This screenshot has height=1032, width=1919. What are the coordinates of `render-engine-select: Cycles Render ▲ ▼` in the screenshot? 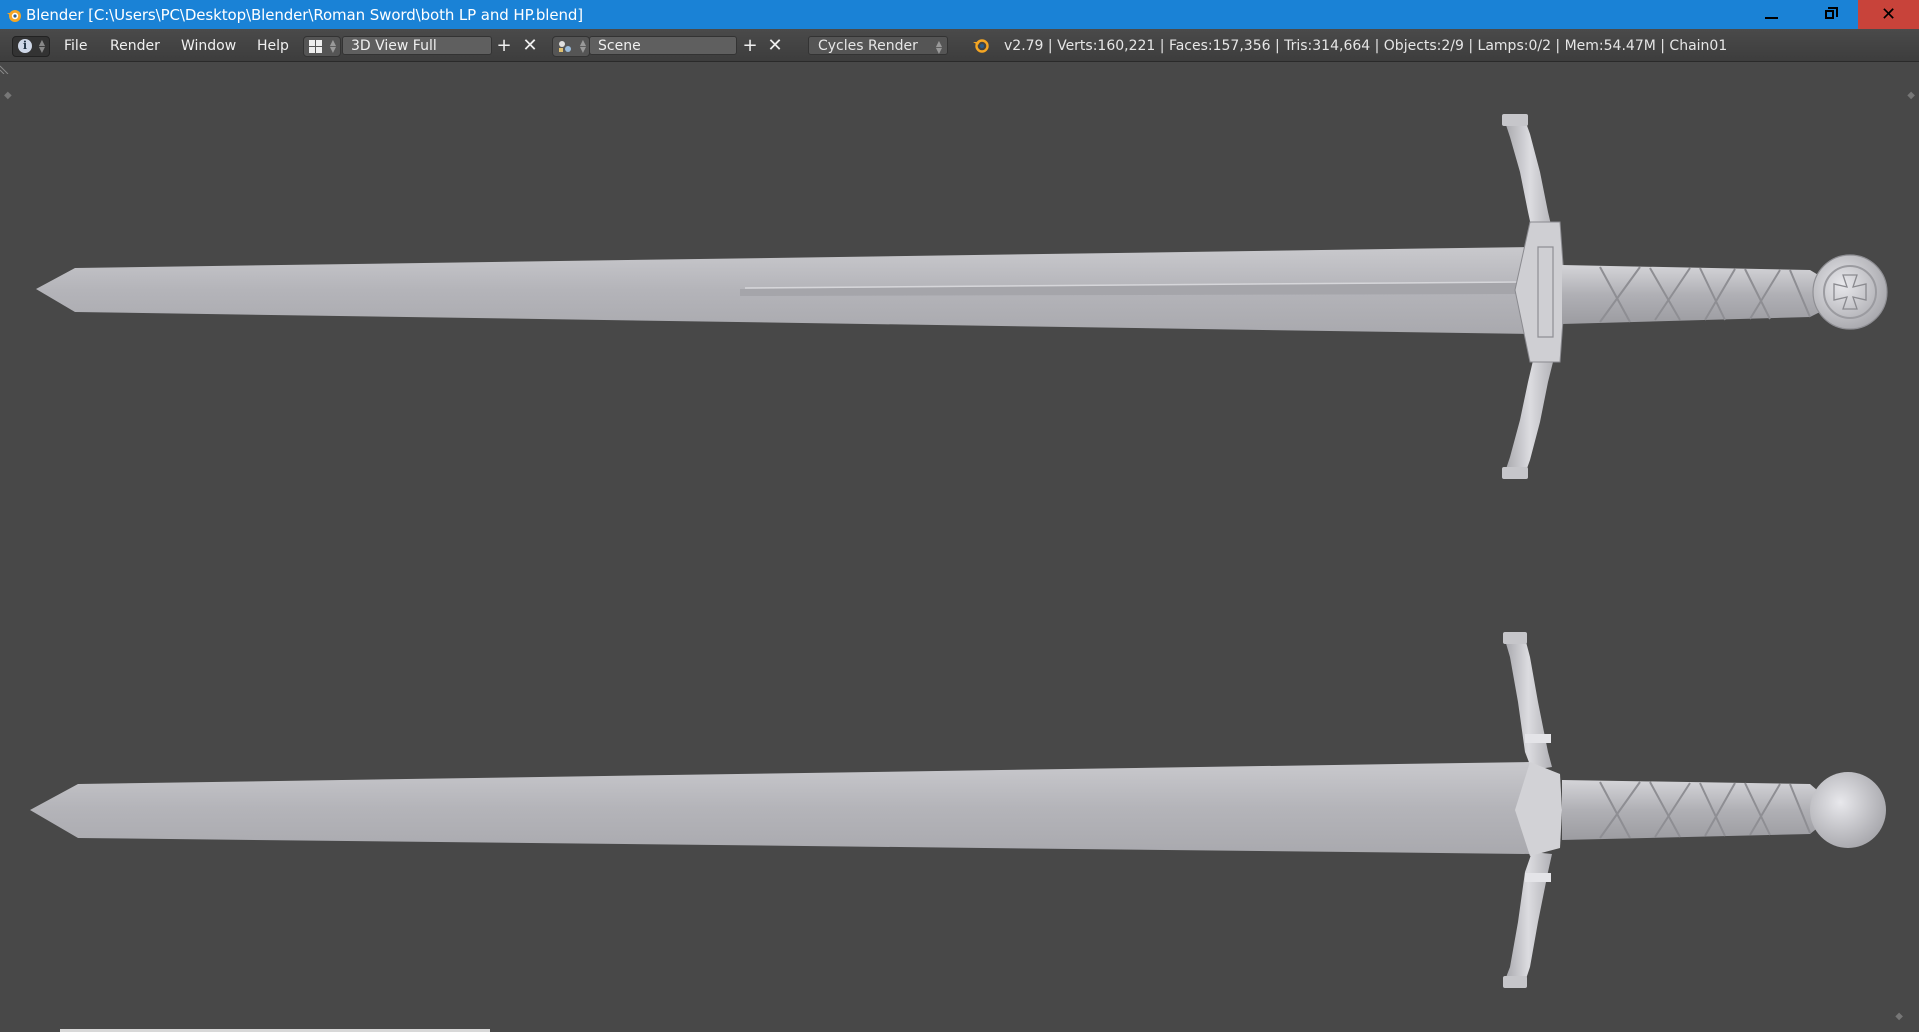 It's located at (878, 45).